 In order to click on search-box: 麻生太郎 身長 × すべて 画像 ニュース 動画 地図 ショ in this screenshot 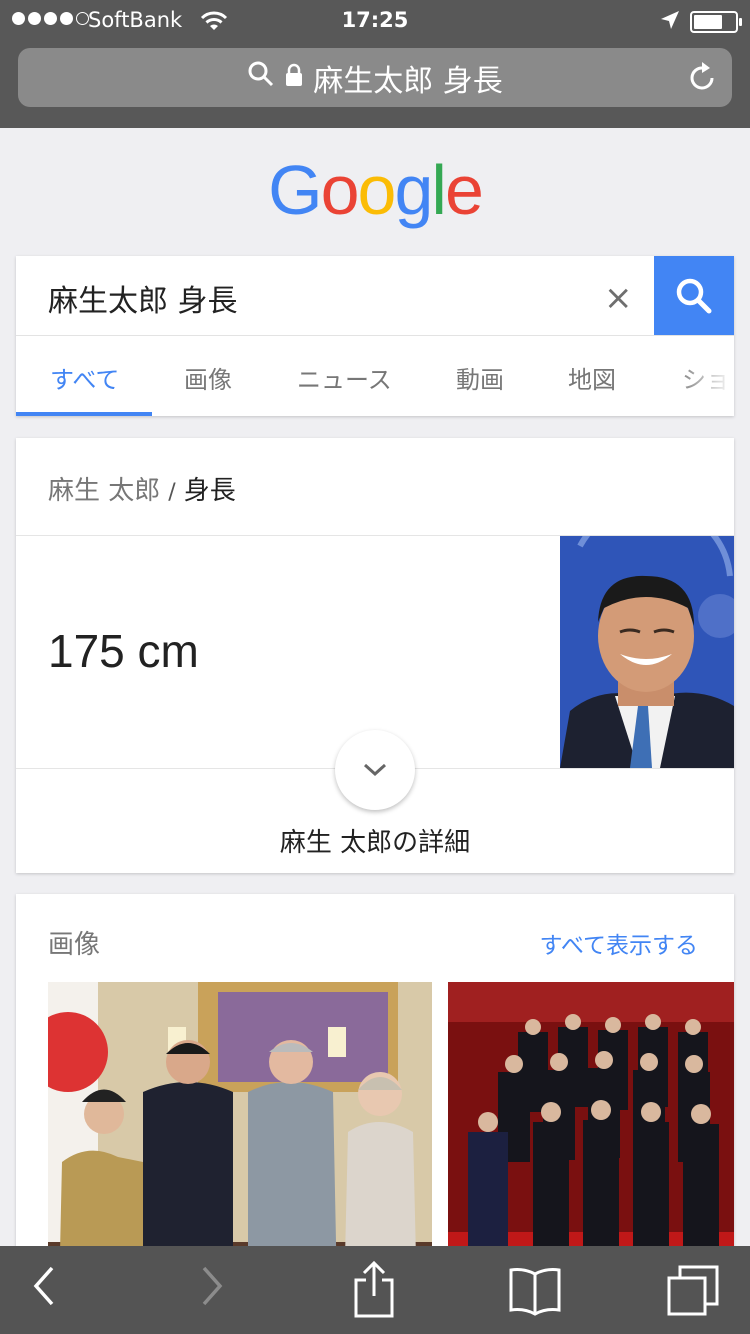, I will do `click(375, 336)`.